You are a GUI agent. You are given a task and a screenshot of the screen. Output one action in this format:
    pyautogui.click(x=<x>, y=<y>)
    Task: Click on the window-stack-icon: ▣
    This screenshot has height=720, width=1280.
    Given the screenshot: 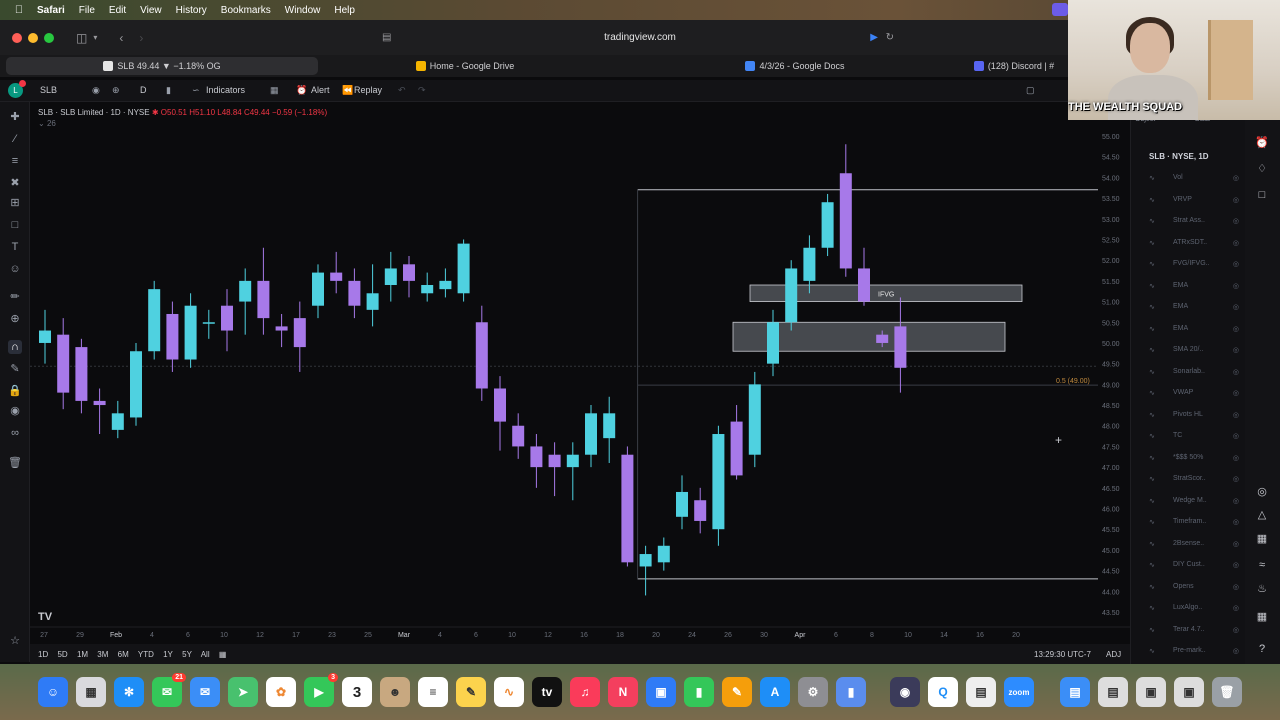 What is the action you would take?
    pyautogui.click(x=1189, y=692)
    